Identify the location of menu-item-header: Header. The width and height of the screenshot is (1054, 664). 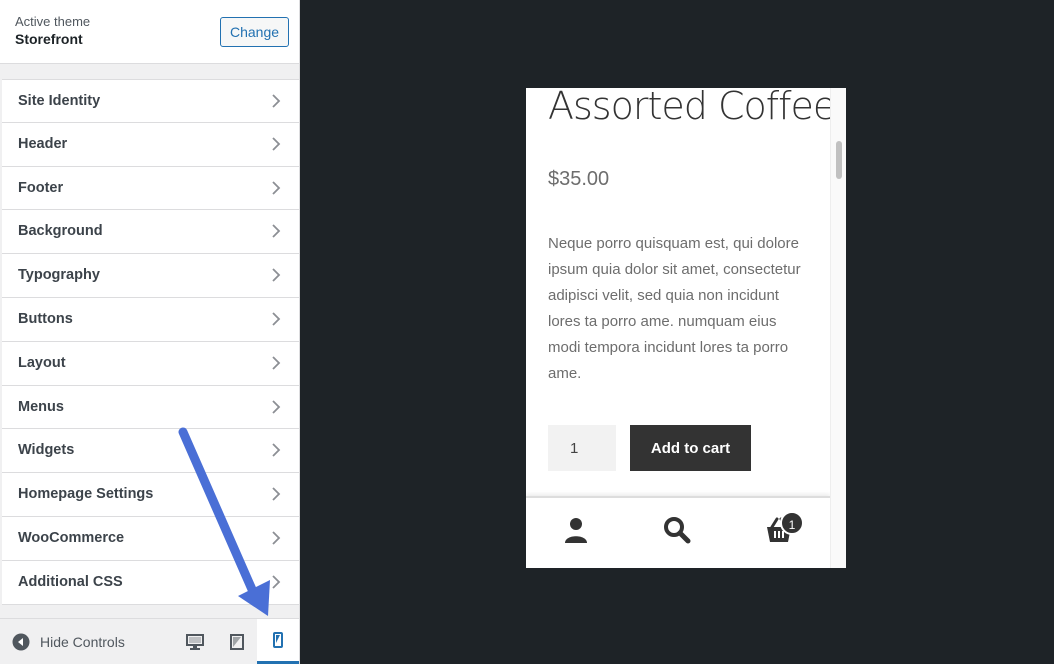
(150, 144).